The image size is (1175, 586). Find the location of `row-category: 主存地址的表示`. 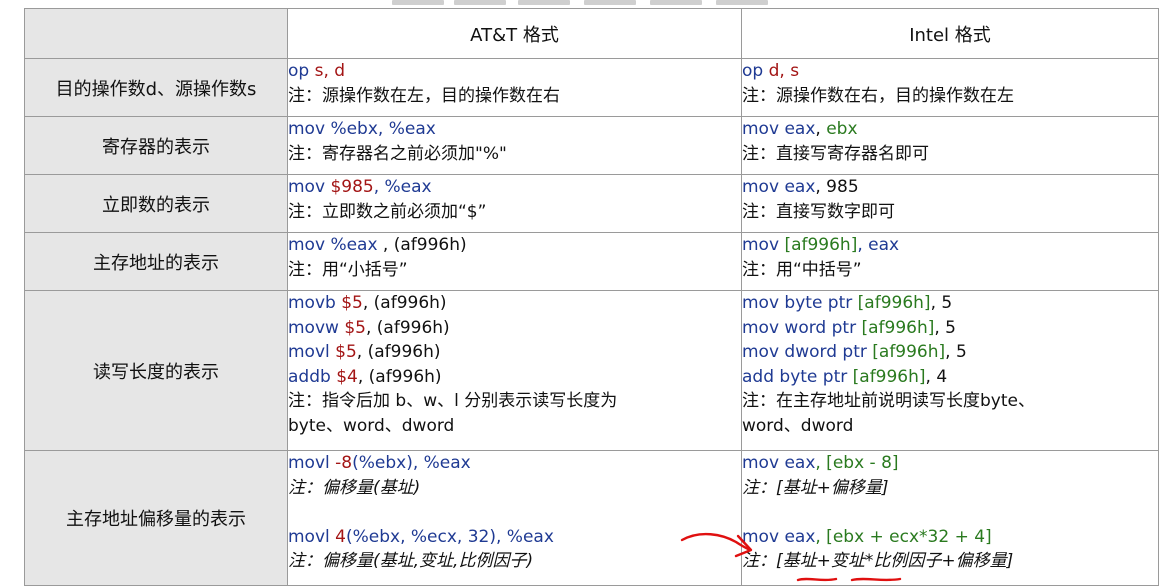

row-category: 主存地址的表示 is located at coordinates (156, 261).